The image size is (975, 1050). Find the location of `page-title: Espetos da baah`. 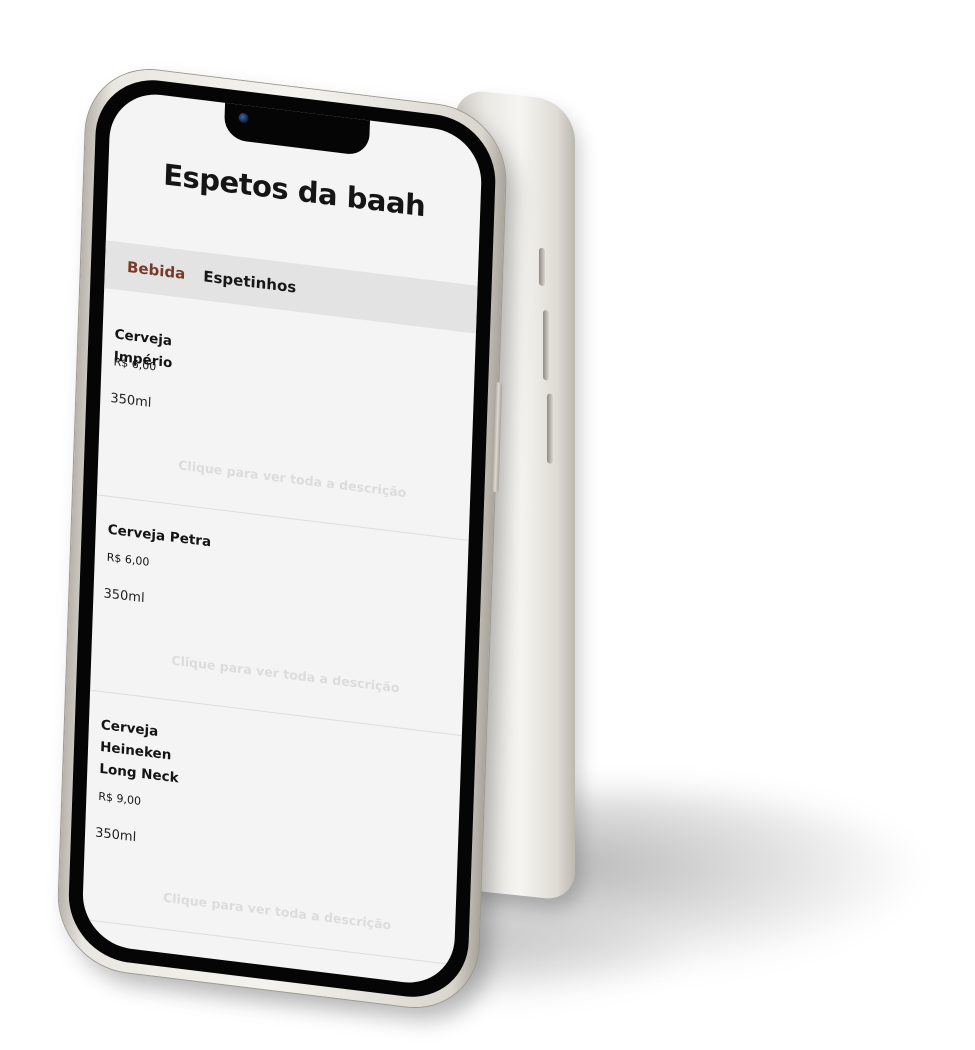

page-title: Espetos da baah is located at coordinates (294, 190).